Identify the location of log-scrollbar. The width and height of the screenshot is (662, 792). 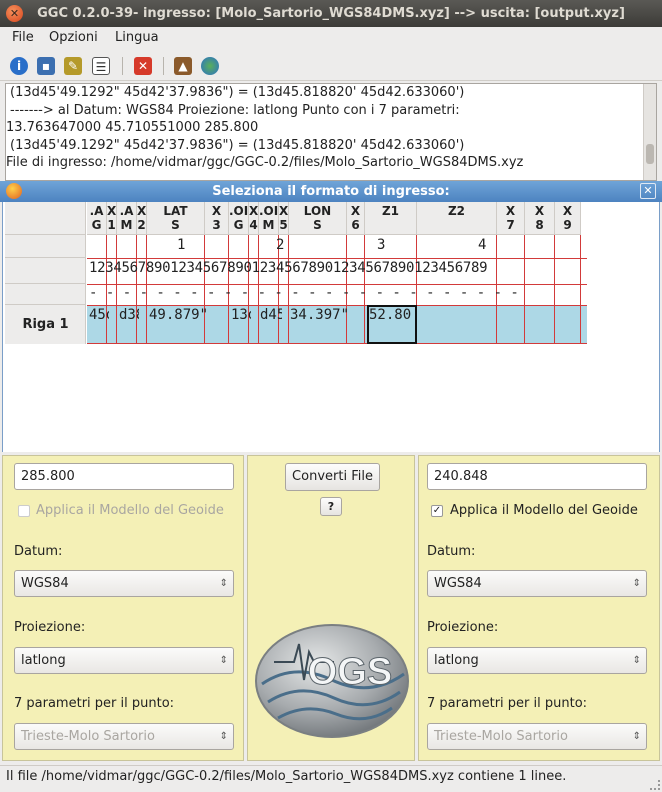
(649, 132).